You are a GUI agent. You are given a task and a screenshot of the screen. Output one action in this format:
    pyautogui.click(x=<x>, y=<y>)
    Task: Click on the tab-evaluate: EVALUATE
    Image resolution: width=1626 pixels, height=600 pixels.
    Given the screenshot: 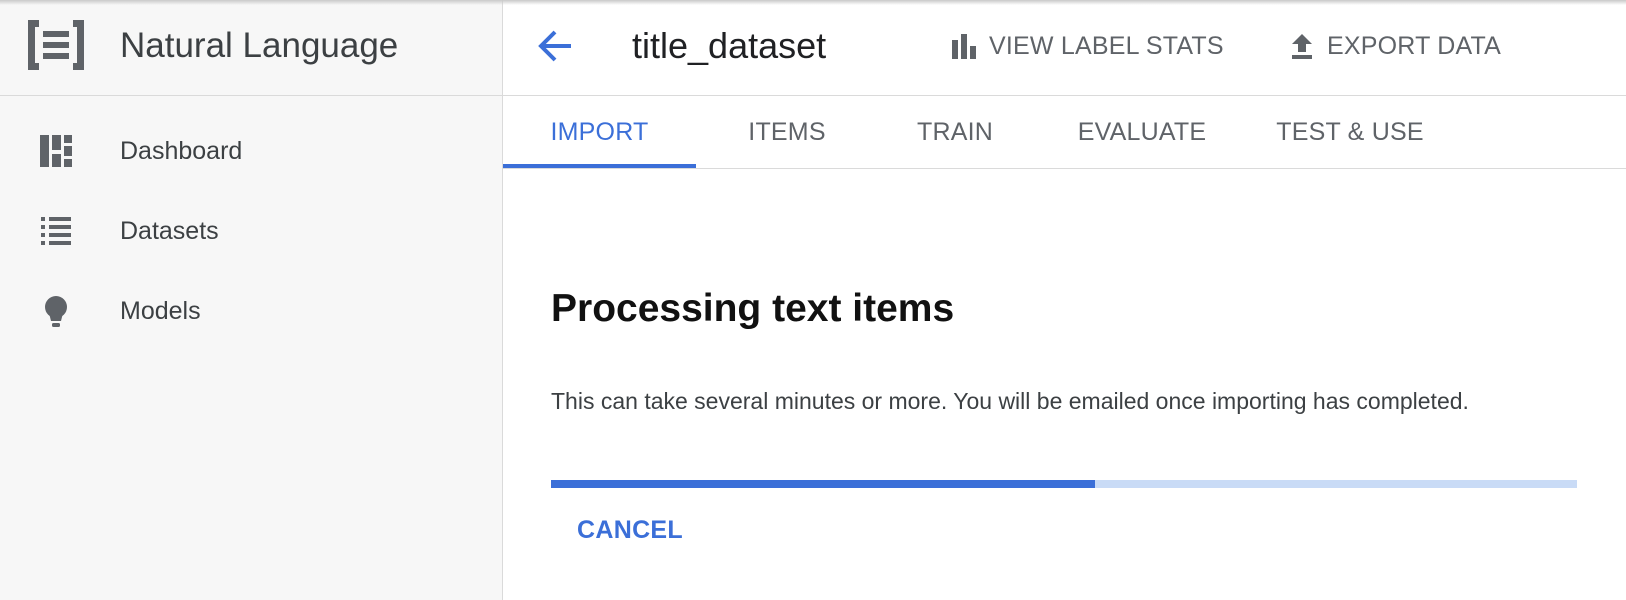 What is the action you would take?
    pyautogui.click(x=1142, y=132)
    